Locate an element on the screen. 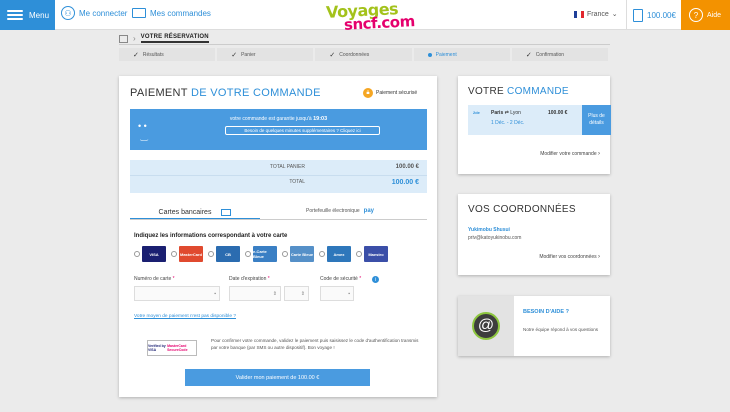  login-label: Me connecter is located at coordinates (103, 13).